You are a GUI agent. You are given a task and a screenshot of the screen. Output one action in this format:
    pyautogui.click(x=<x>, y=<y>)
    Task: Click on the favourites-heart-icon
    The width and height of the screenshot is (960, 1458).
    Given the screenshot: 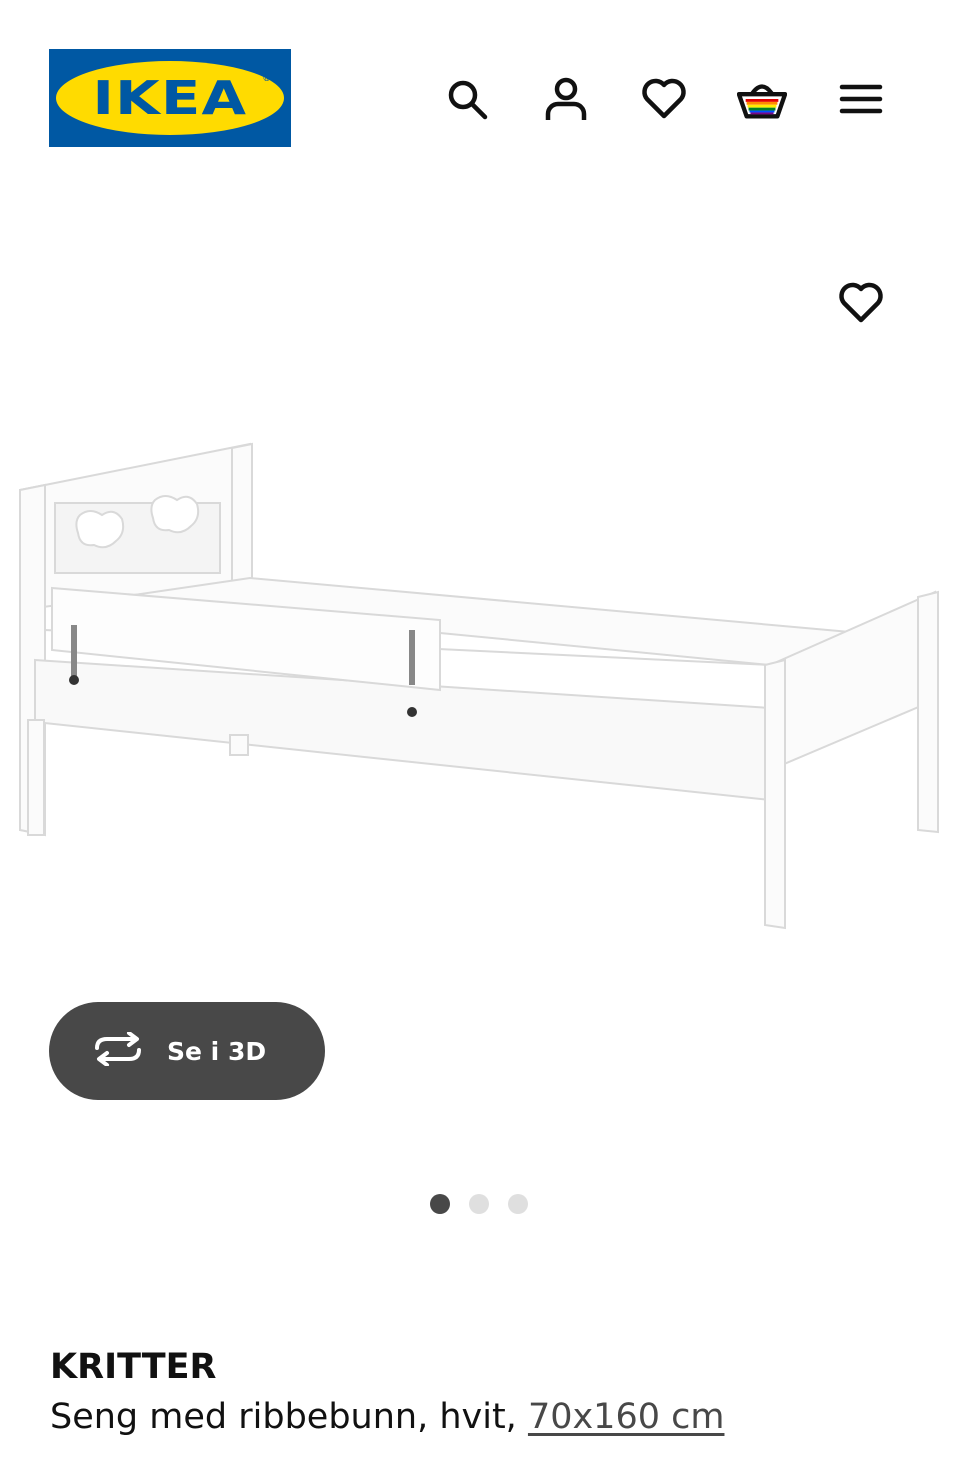 What is the action you would take?
    pyautogui.click(x=664, y=99)
    